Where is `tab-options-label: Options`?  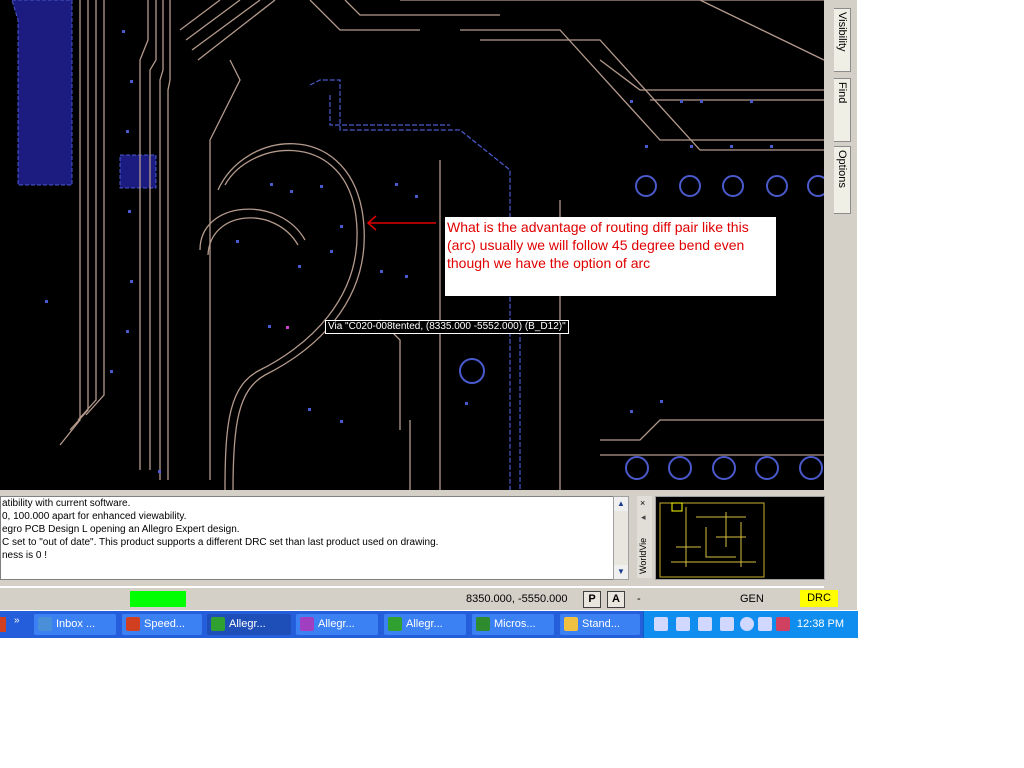
tab-options-label: Options is located at coordinates (842, 169).